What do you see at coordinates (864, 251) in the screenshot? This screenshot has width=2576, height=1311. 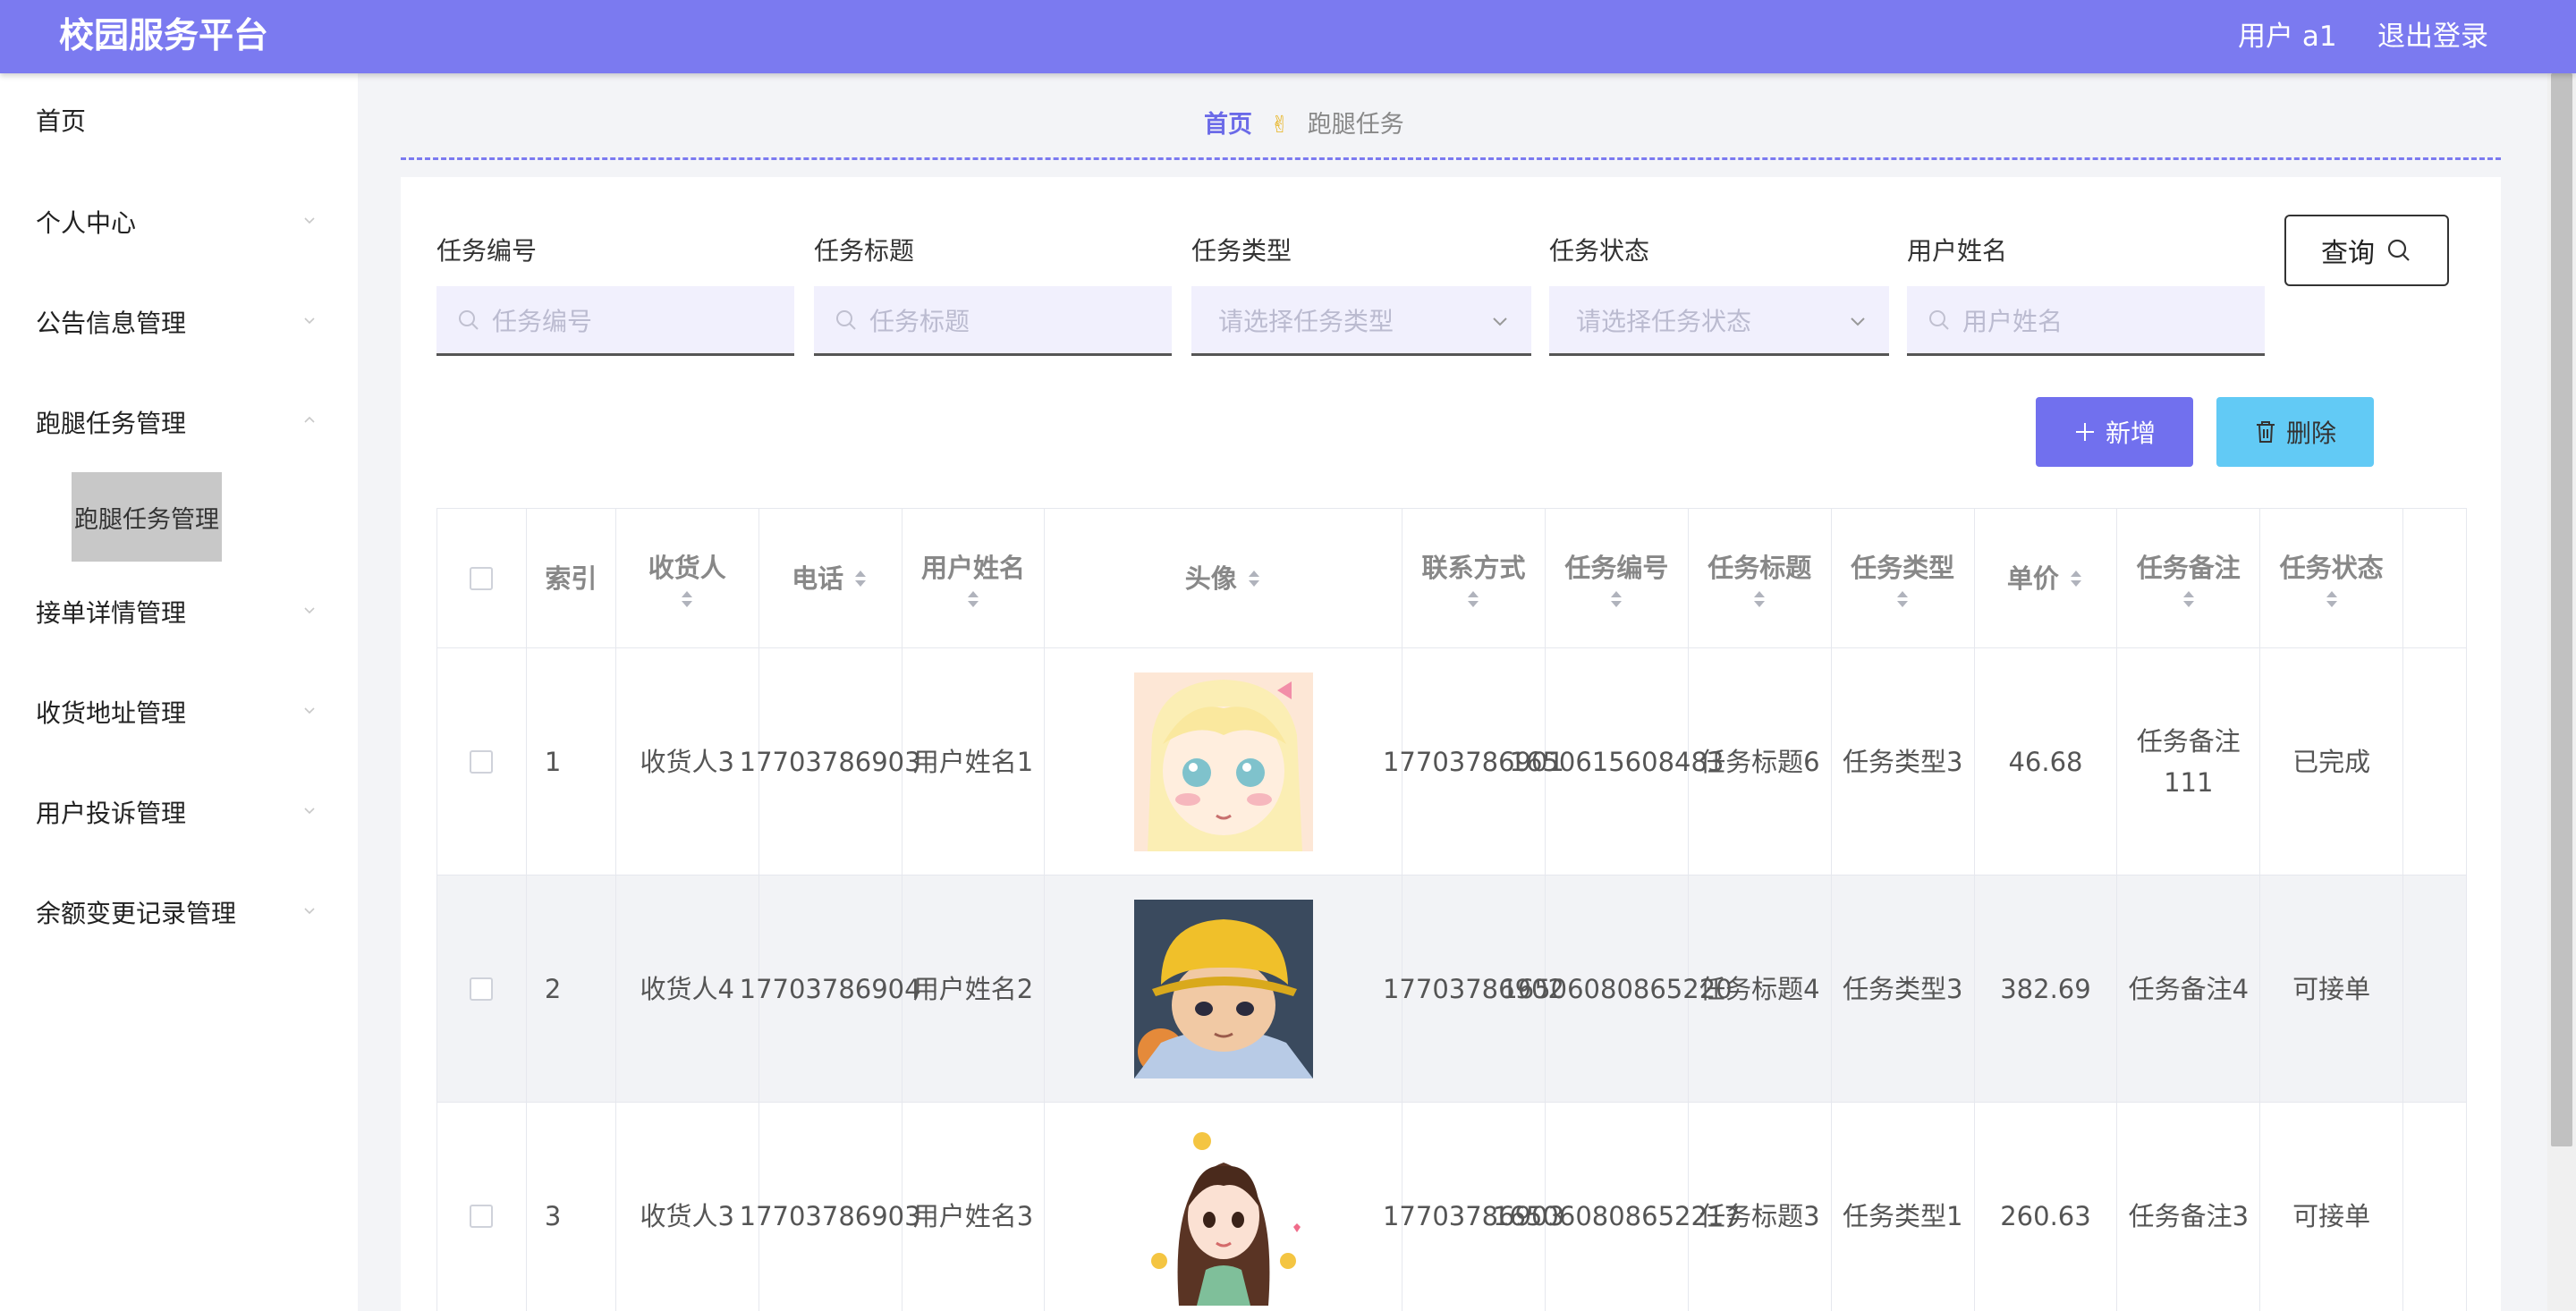 I see `task-title-label: 任务标题` at bounding box center [864, 251].